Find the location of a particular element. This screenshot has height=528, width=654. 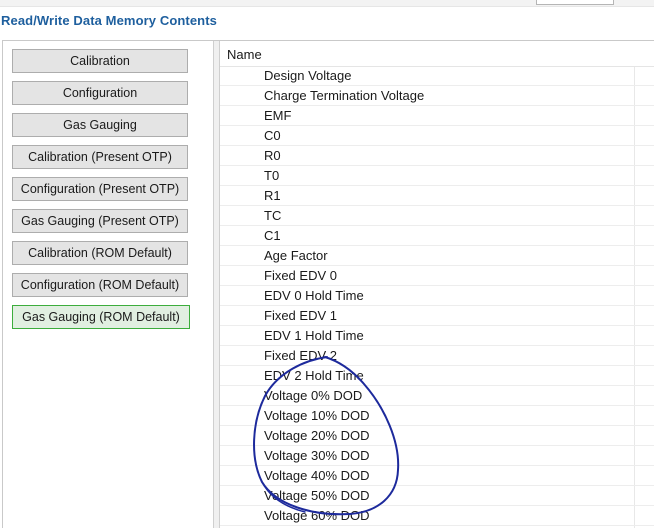

row-label: Fixed EDV 2 is located at coordinates (300, 355).